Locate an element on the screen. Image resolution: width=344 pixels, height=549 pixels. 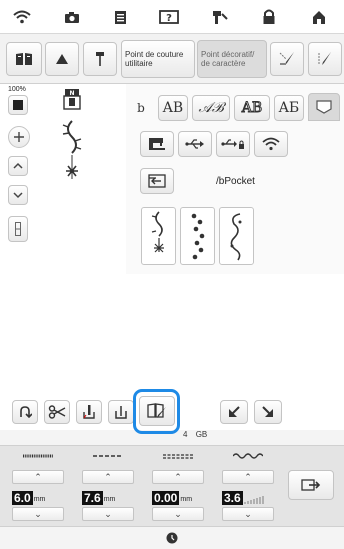
length-unit: mm is located at coordinates (109, 499).